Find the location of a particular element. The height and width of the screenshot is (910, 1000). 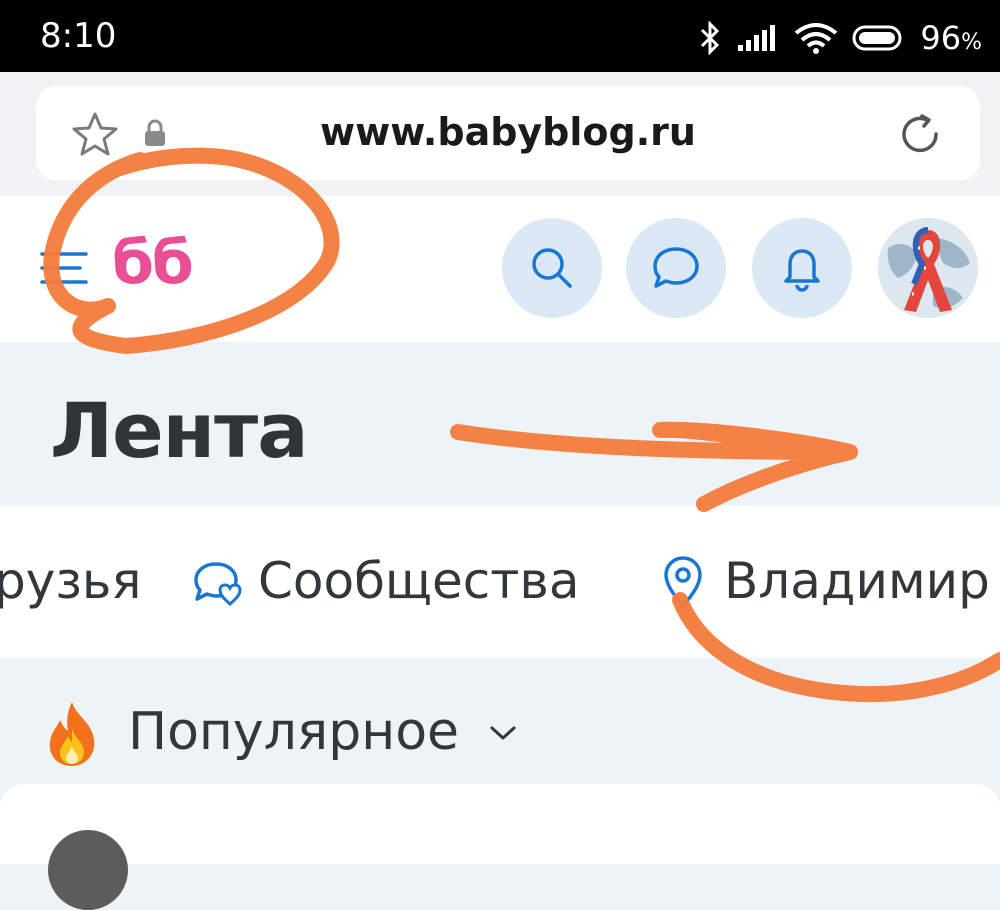

tab-friends: рузья is located at coordinates (70, 581).